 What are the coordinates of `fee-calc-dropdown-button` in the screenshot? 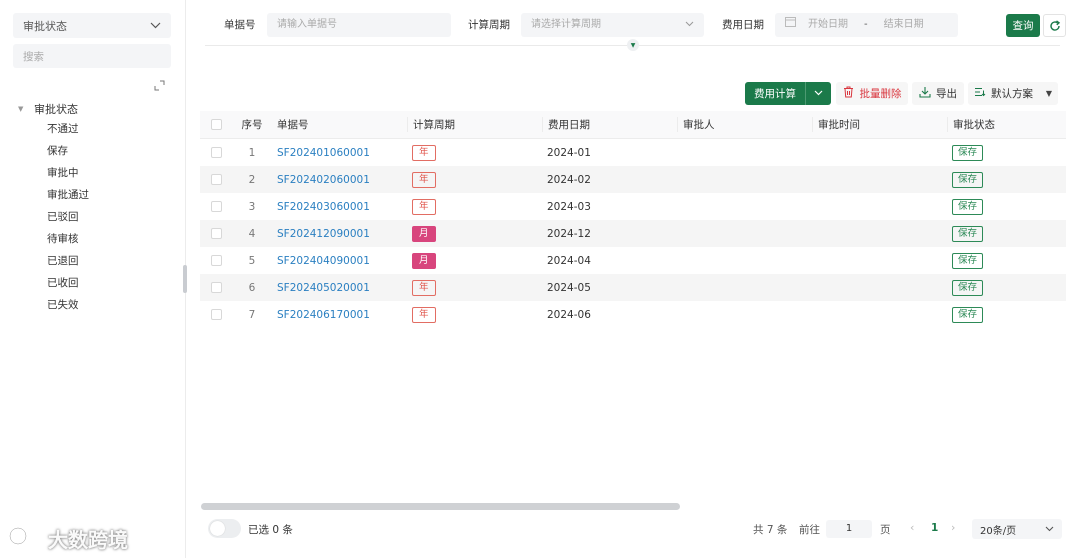 It's located at (818, 93).